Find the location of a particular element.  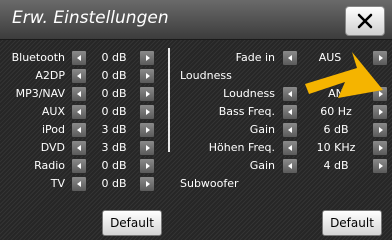

source-row-bluetooth: Bluetooth 0 dB is located at coordinates (84, 58).